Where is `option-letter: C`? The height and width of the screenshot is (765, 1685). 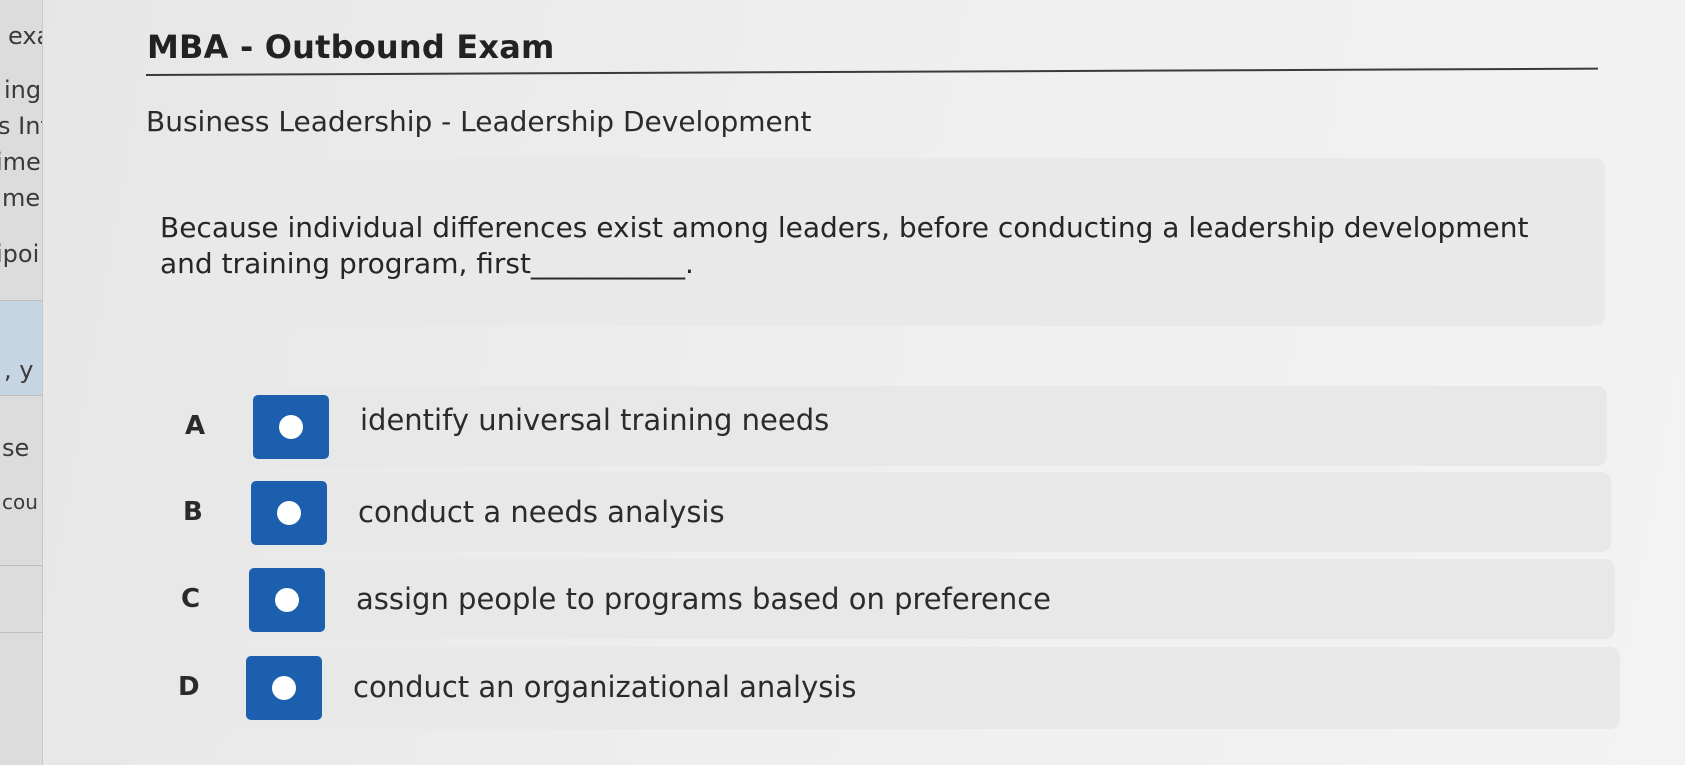 option-letter: C is located at coordinates (191, 599).